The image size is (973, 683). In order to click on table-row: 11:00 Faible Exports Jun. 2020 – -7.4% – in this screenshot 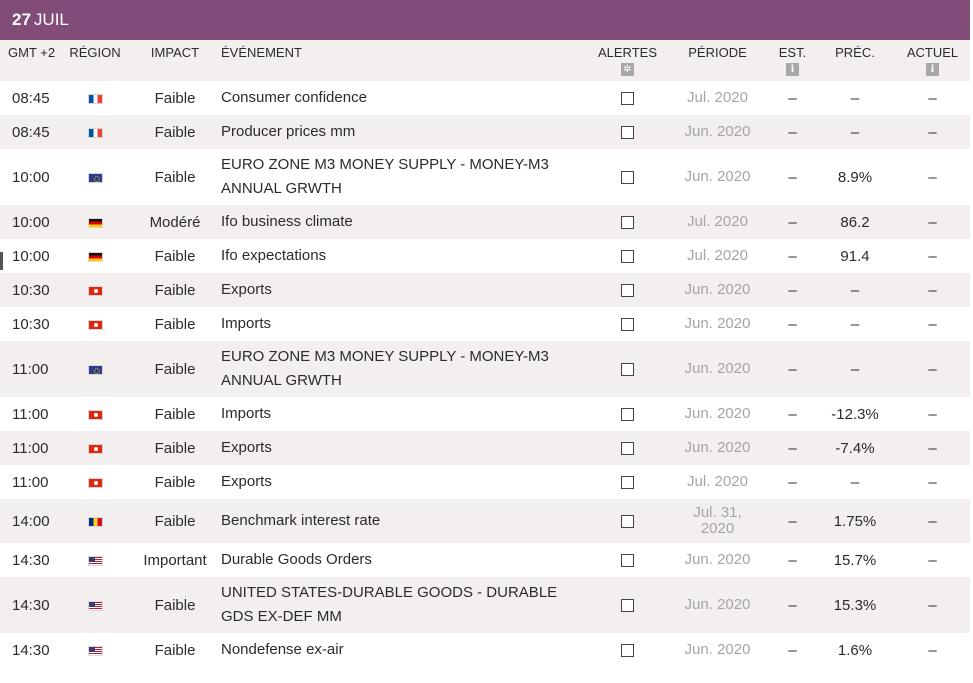, I will do `click(485, 448)`.